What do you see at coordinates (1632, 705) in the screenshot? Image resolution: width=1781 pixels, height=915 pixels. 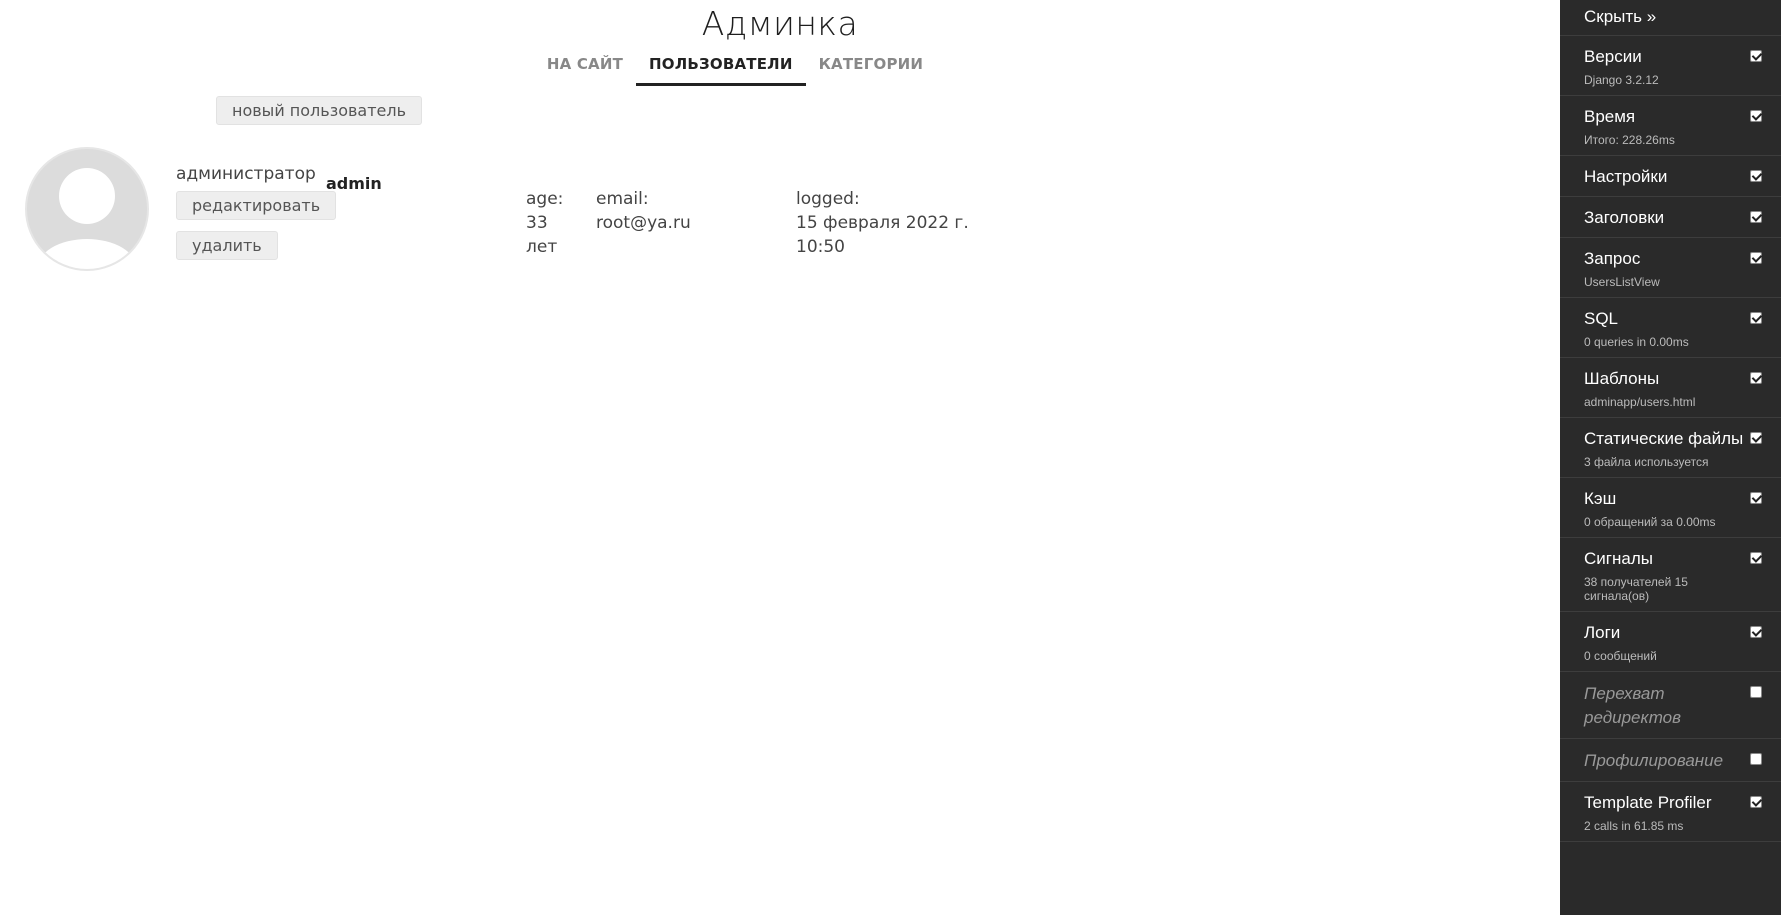 I see `debug-panel-title: Перехват редиректов` at bounding box center [1632, 705].